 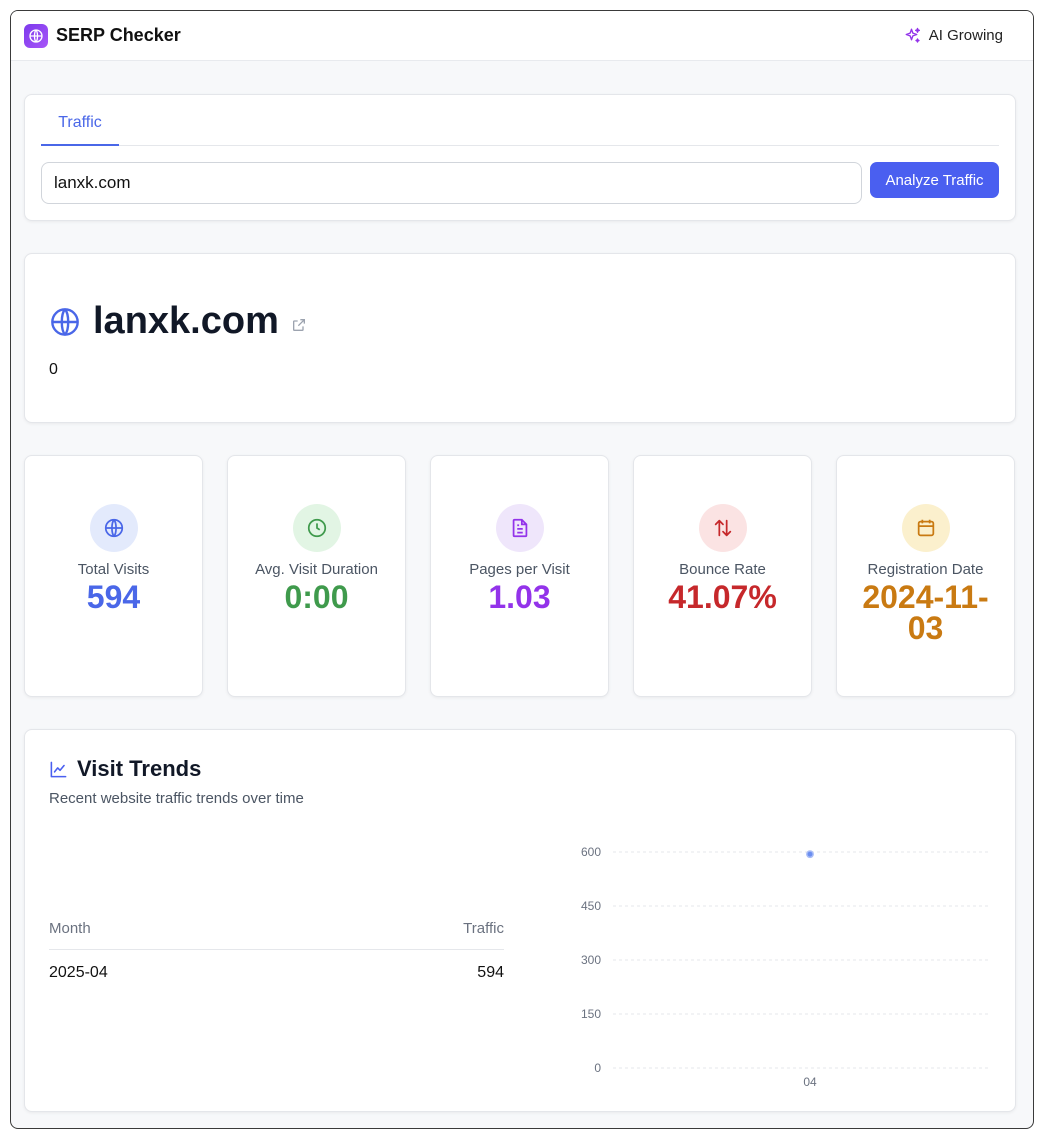 I want to click on column-header-month: Month, so click(x=70, y=928).